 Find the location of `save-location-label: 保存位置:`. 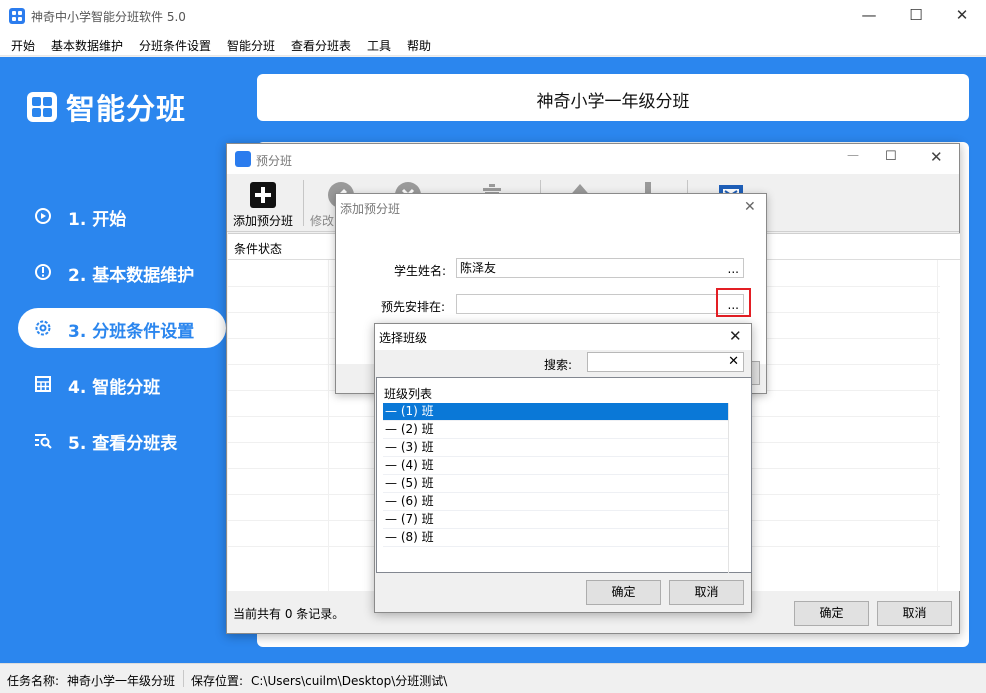

save-location-label: 保存位置: is located at coordinates (217, 681).